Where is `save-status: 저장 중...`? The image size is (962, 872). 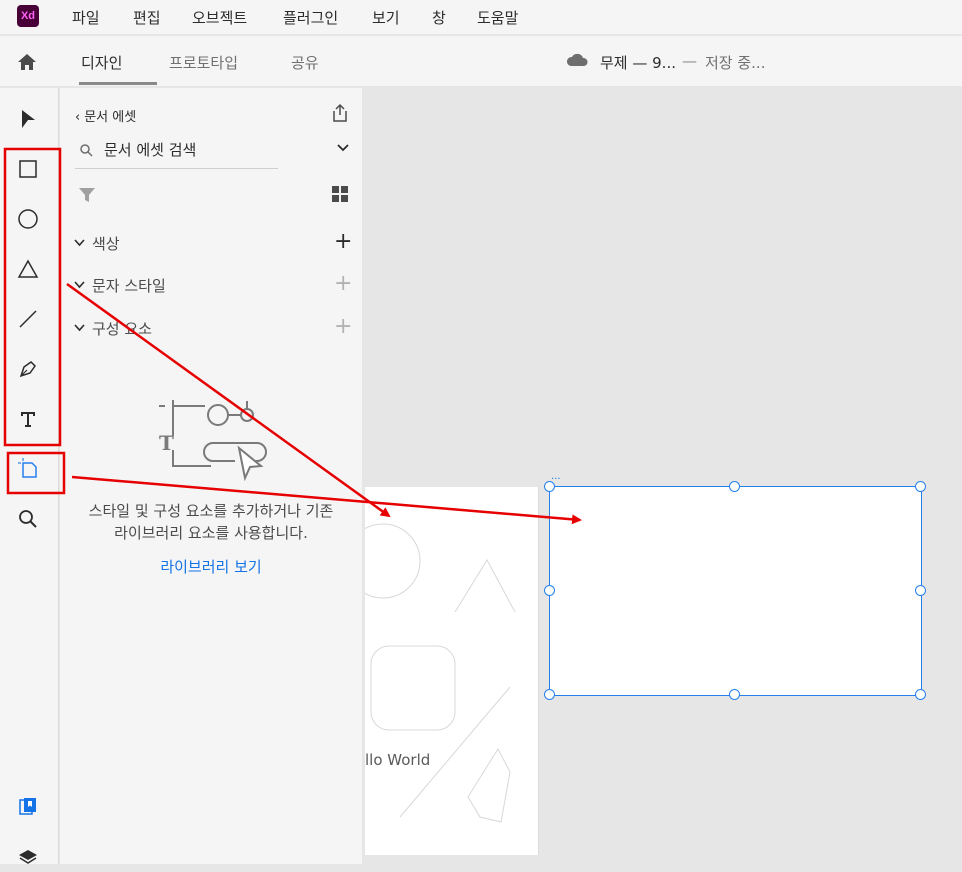 save-status: 저장 중... is located at coordinates (735, 63).